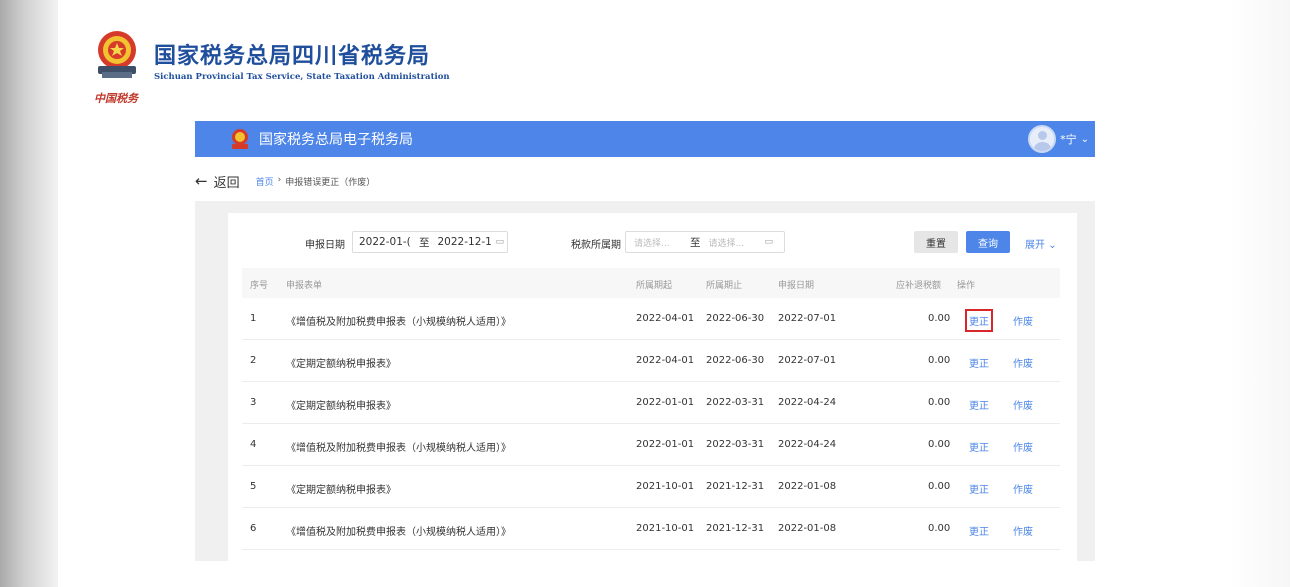 This screenshot has width=1290, height=587. What do you see at coordinates (919, 286) in the screenshot?
I see `header-amount: 应补退税额` at bounding box center [919, 286].